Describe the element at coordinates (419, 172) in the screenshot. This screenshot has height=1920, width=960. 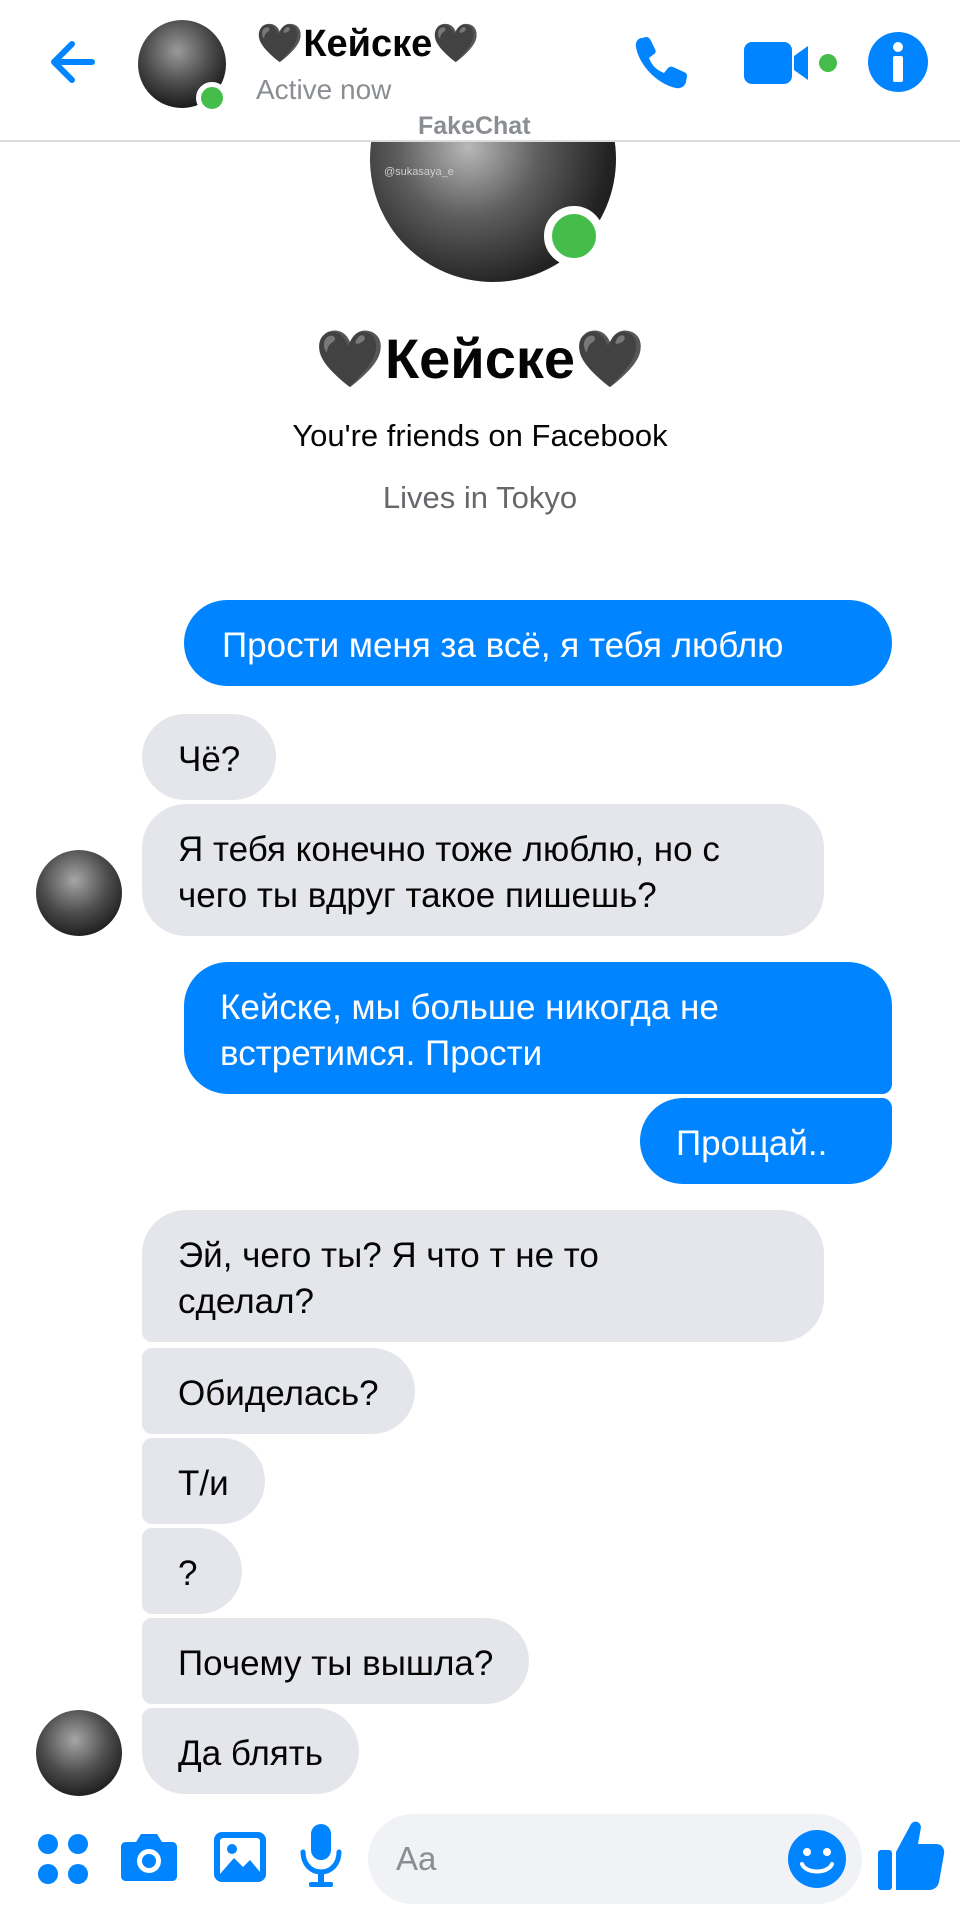
I see `avatar-credit: @sukasaya_e` at that location.